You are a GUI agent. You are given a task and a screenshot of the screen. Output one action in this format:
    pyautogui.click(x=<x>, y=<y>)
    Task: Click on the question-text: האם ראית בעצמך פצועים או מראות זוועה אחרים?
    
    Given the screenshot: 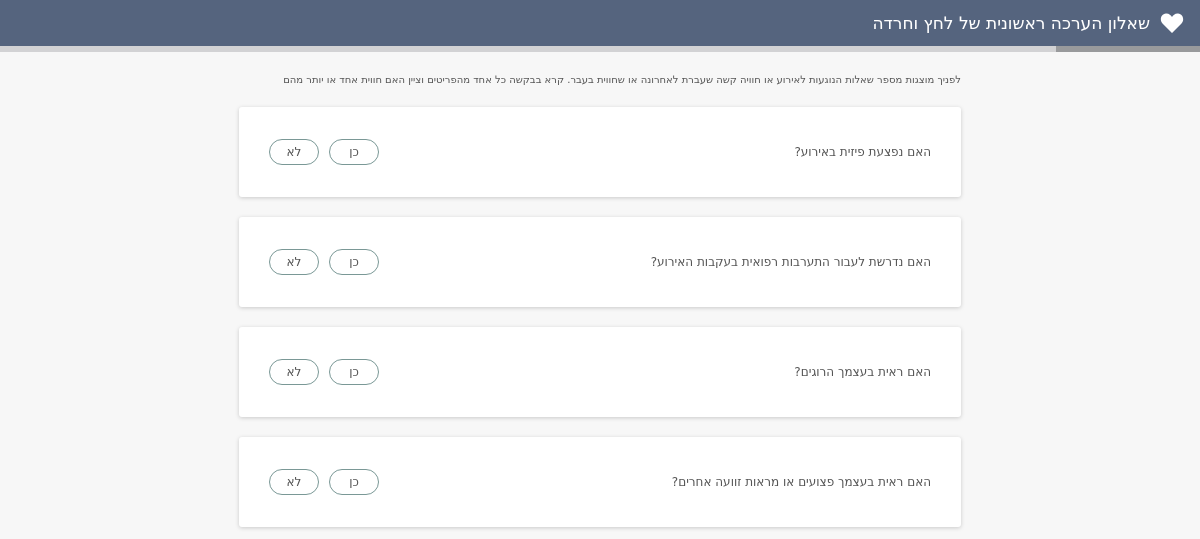 What is the action you would take?
    pyautogui.click(x=801, y=482)
    